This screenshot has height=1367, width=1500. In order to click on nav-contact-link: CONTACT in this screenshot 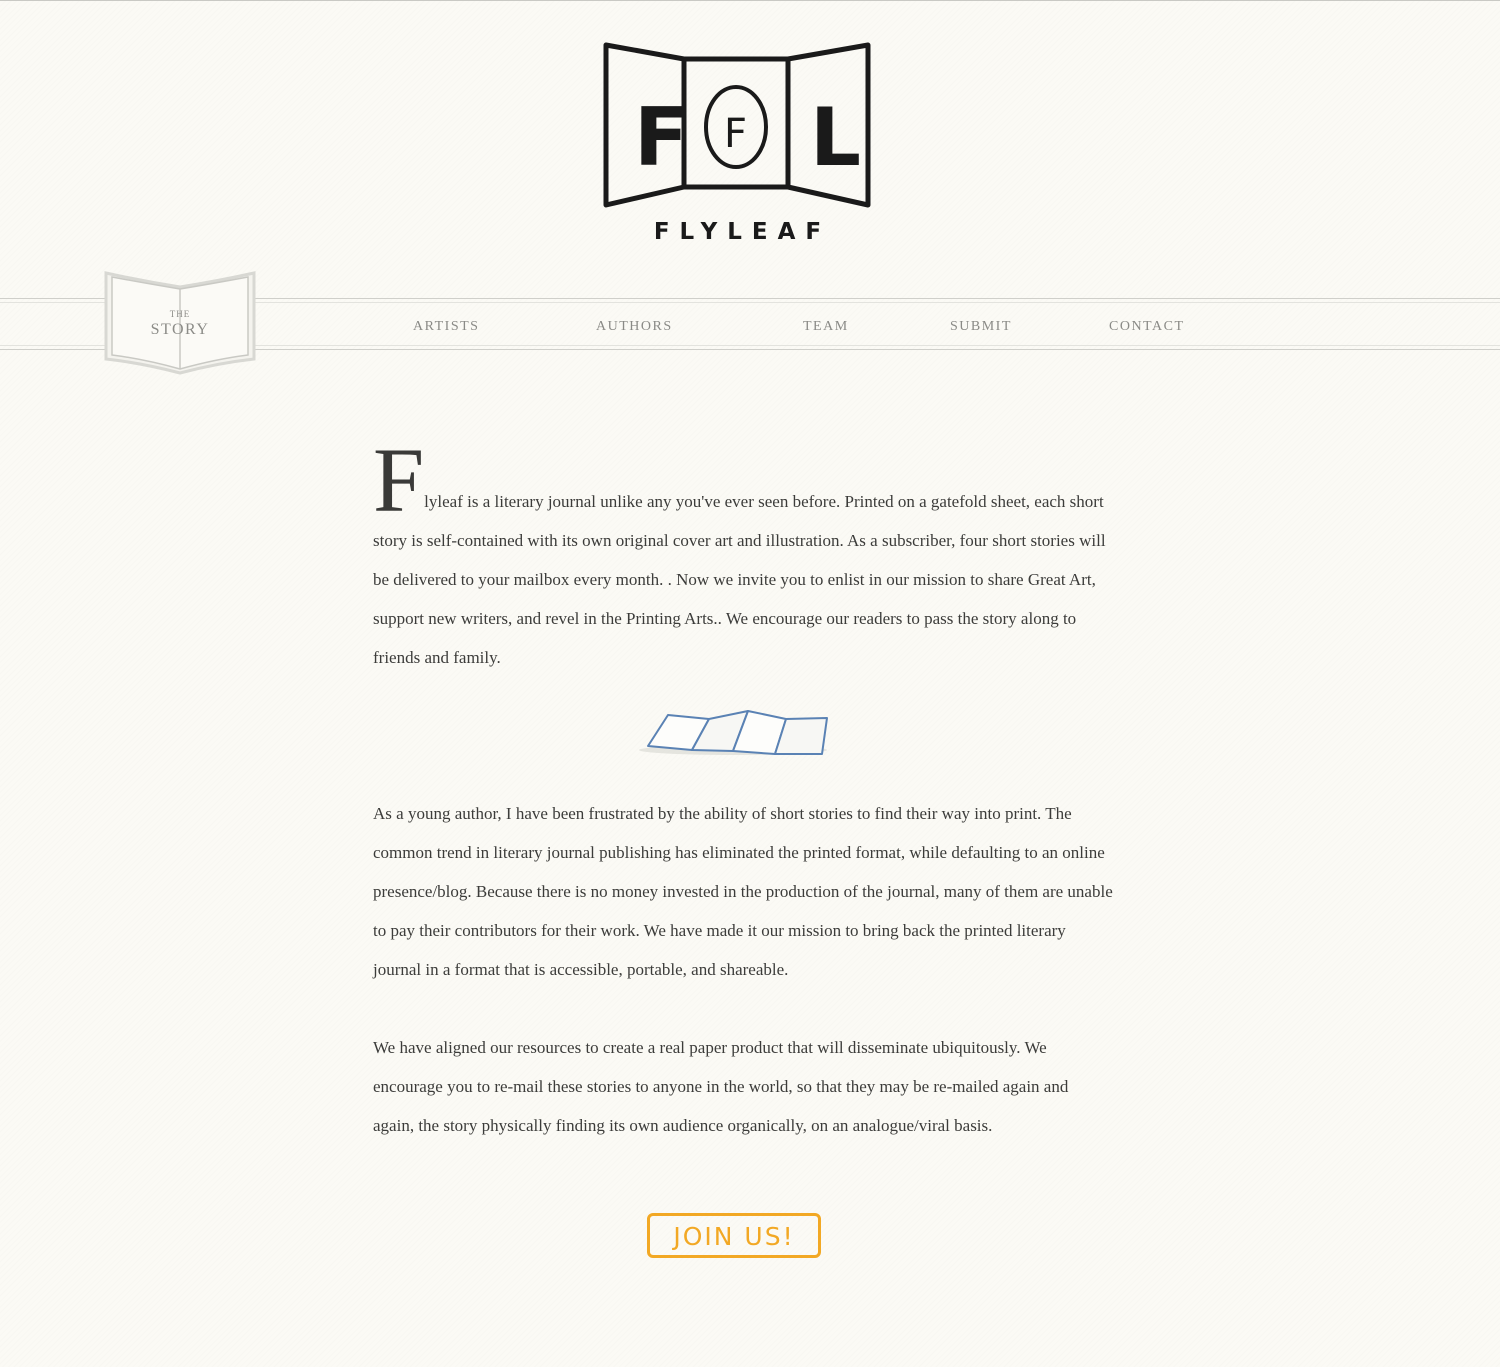, I will do `click(1147, 327)`.